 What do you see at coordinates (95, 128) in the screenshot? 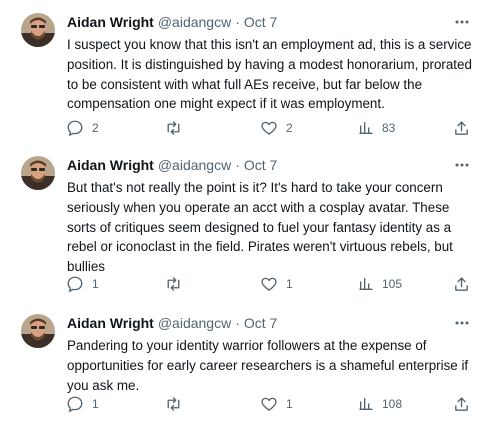
I see `reply-count: 2` at bounding box center [95, 128].